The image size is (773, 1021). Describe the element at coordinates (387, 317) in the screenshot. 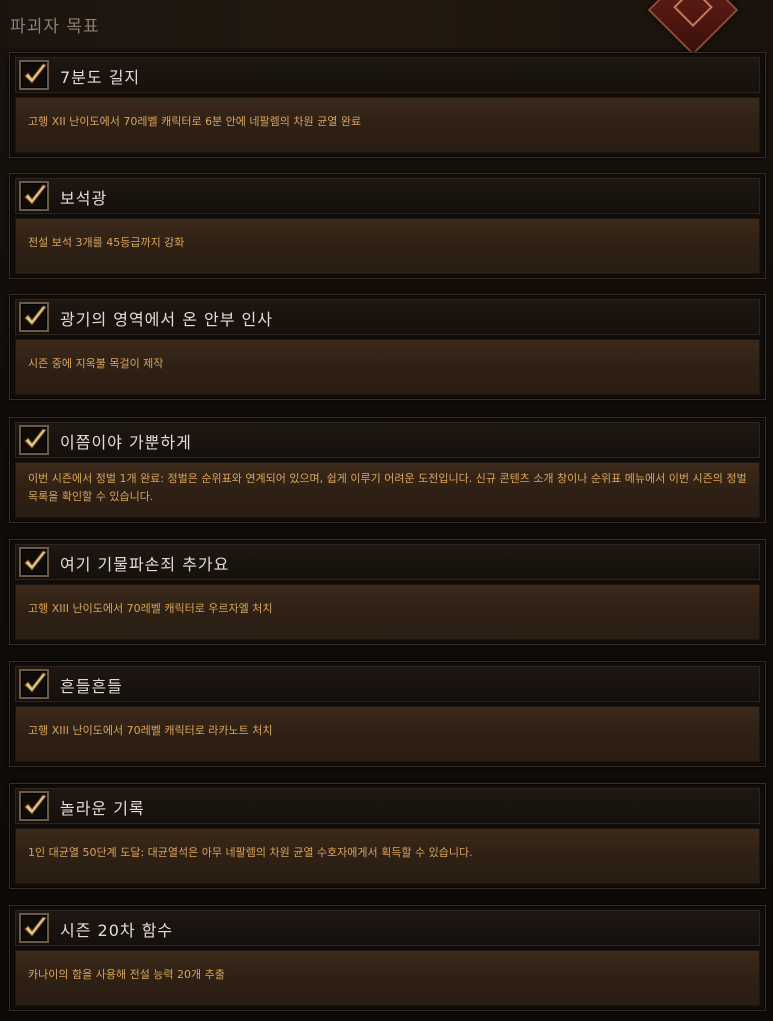

I see `objective-header: 광기의 영역에서 온 안부 인사` at that location.